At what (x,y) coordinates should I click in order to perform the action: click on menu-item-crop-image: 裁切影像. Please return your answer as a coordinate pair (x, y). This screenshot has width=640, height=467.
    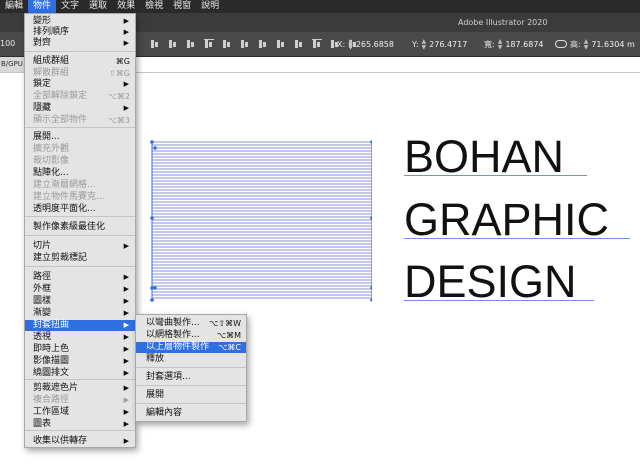
    Looking at the image, I should click on (80, 161).